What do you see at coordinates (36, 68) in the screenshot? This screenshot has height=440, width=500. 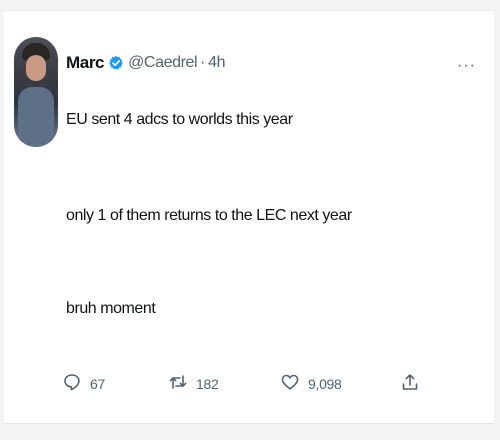 I see `avatar-face` at bounding box center [36, 68].